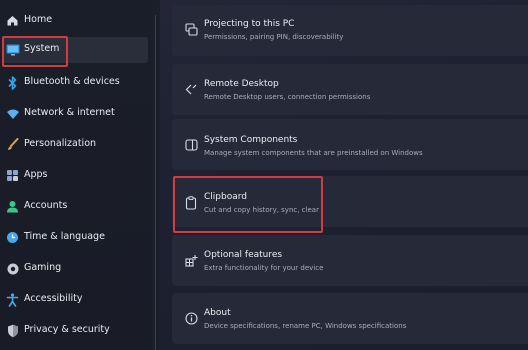 The width and height of the screenshot is (528, 350). Describe the element at coordinates (191, 318) in the screenshot. I see `about-icon` at that location.